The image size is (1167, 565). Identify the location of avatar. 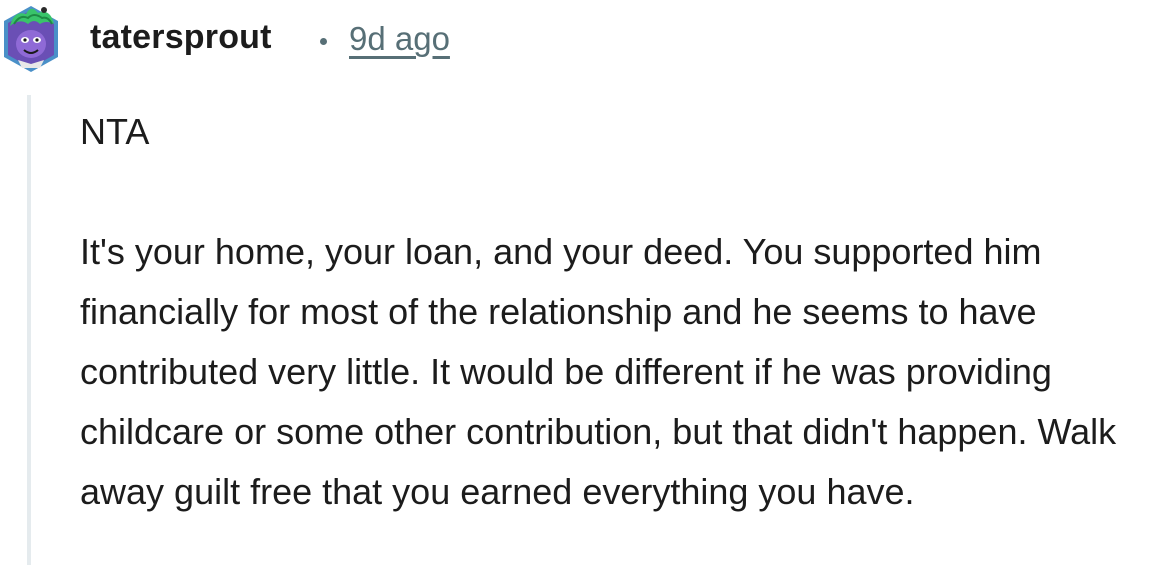
(31, 40).